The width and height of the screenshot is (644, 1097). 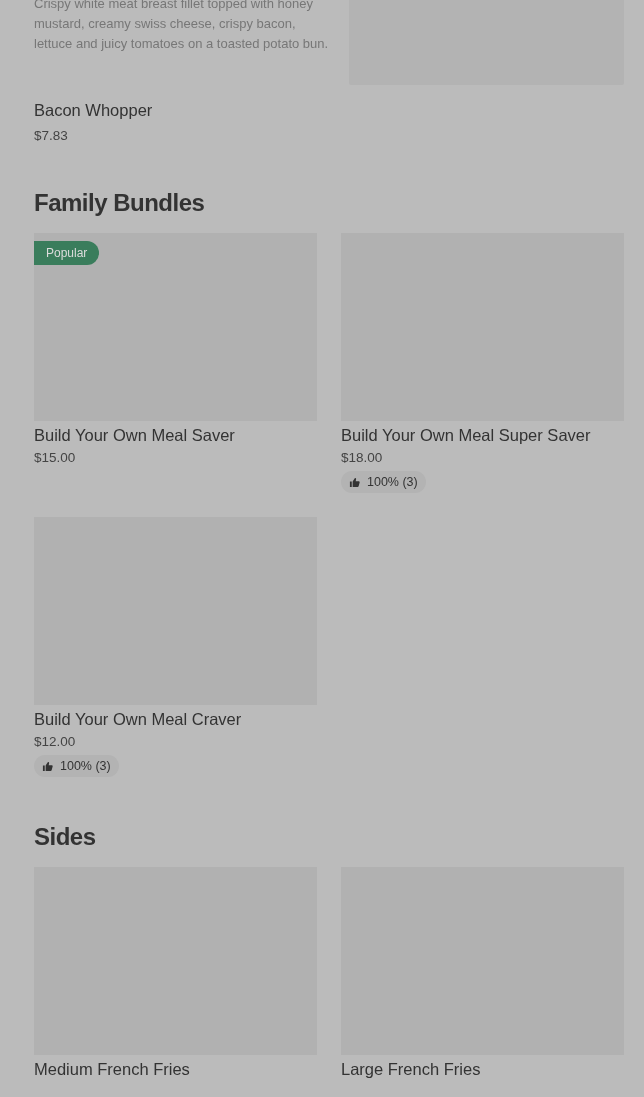 I want to click on image-placeholder: Popular, so click(x=175, y=327).